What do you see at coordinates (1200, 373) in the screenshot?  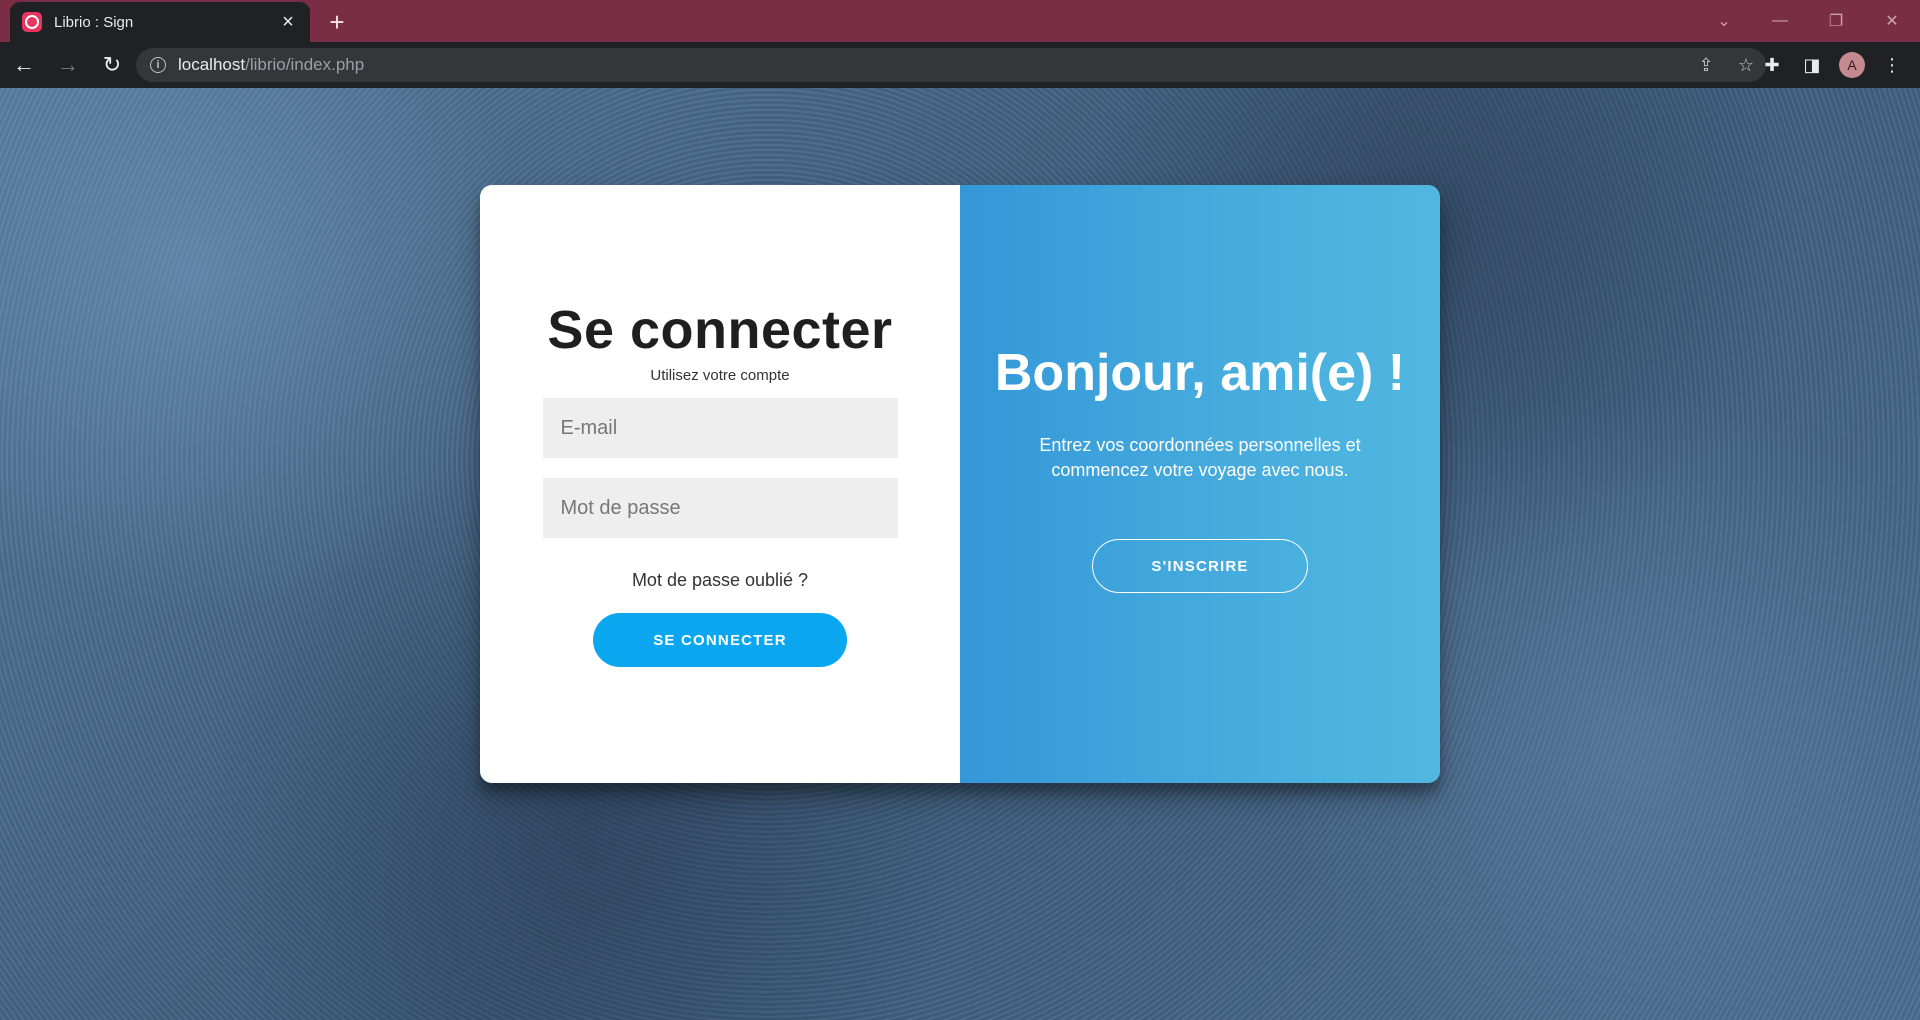 I see `welcome-title: Bonjour, ami(e) !` at bounding box center [1200, 373].